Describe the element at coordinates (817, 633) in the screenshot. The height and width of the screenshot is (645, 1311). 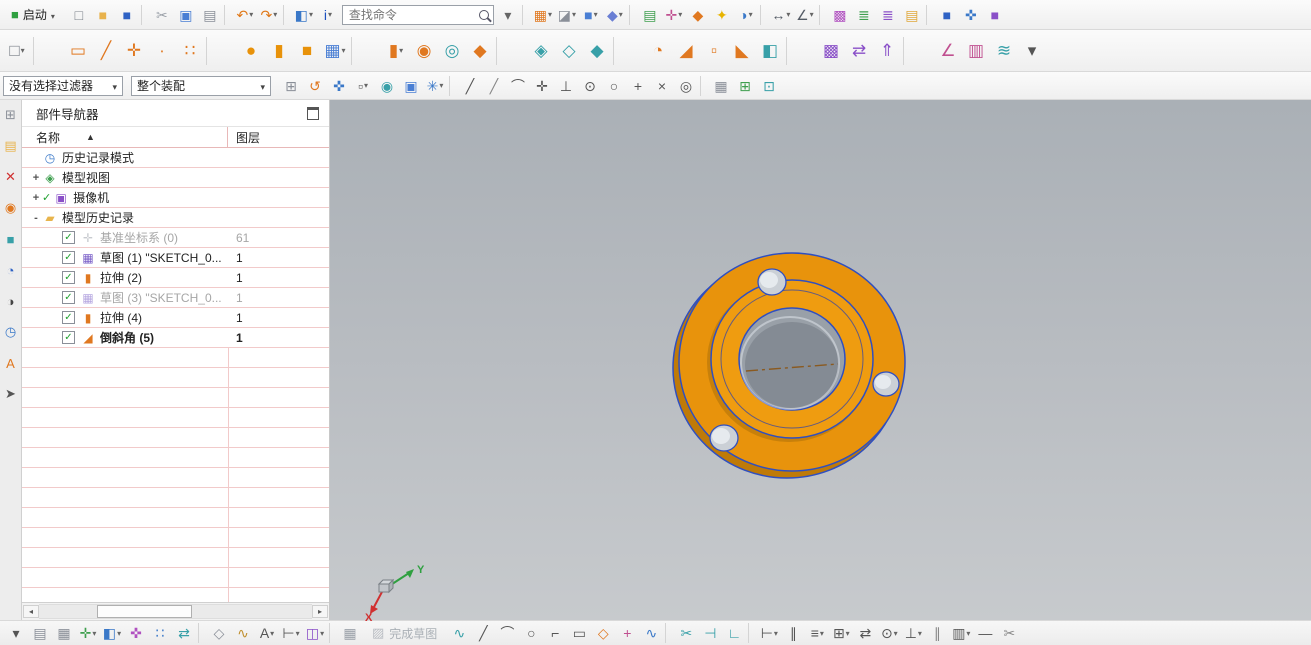
I see `show-constraints-icon: ≡` at that location.